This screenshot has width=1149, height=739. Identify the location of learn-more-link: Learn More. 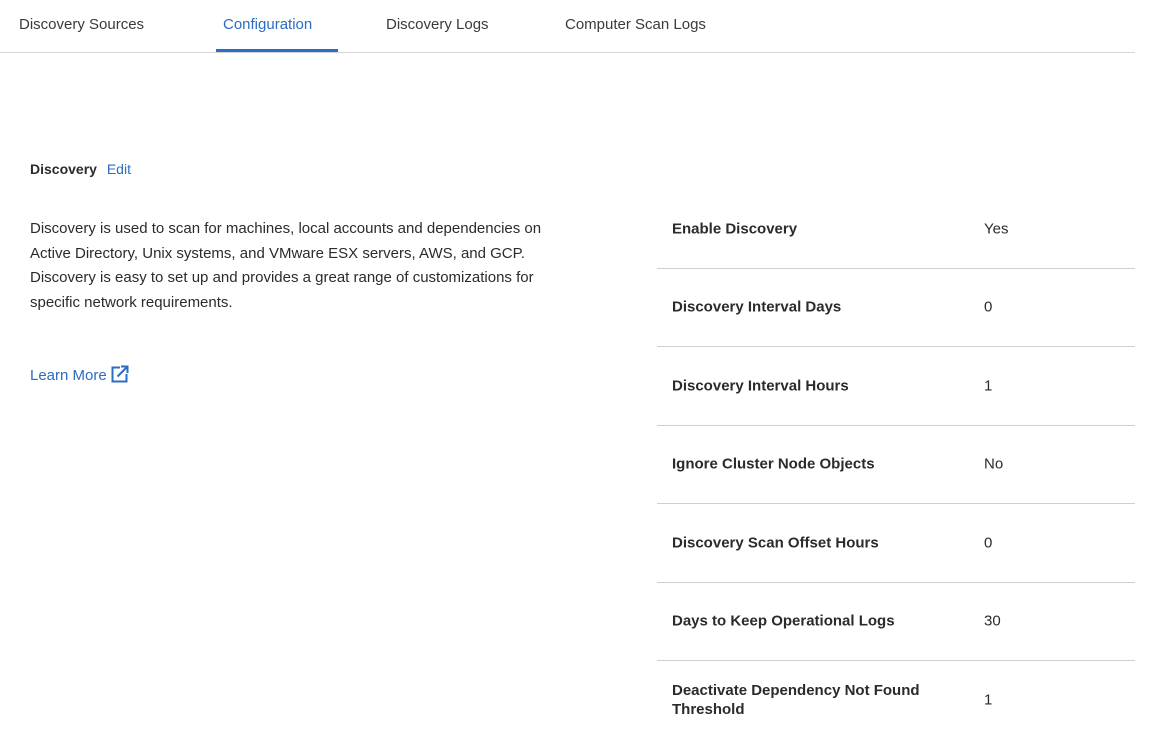
(79, 374).